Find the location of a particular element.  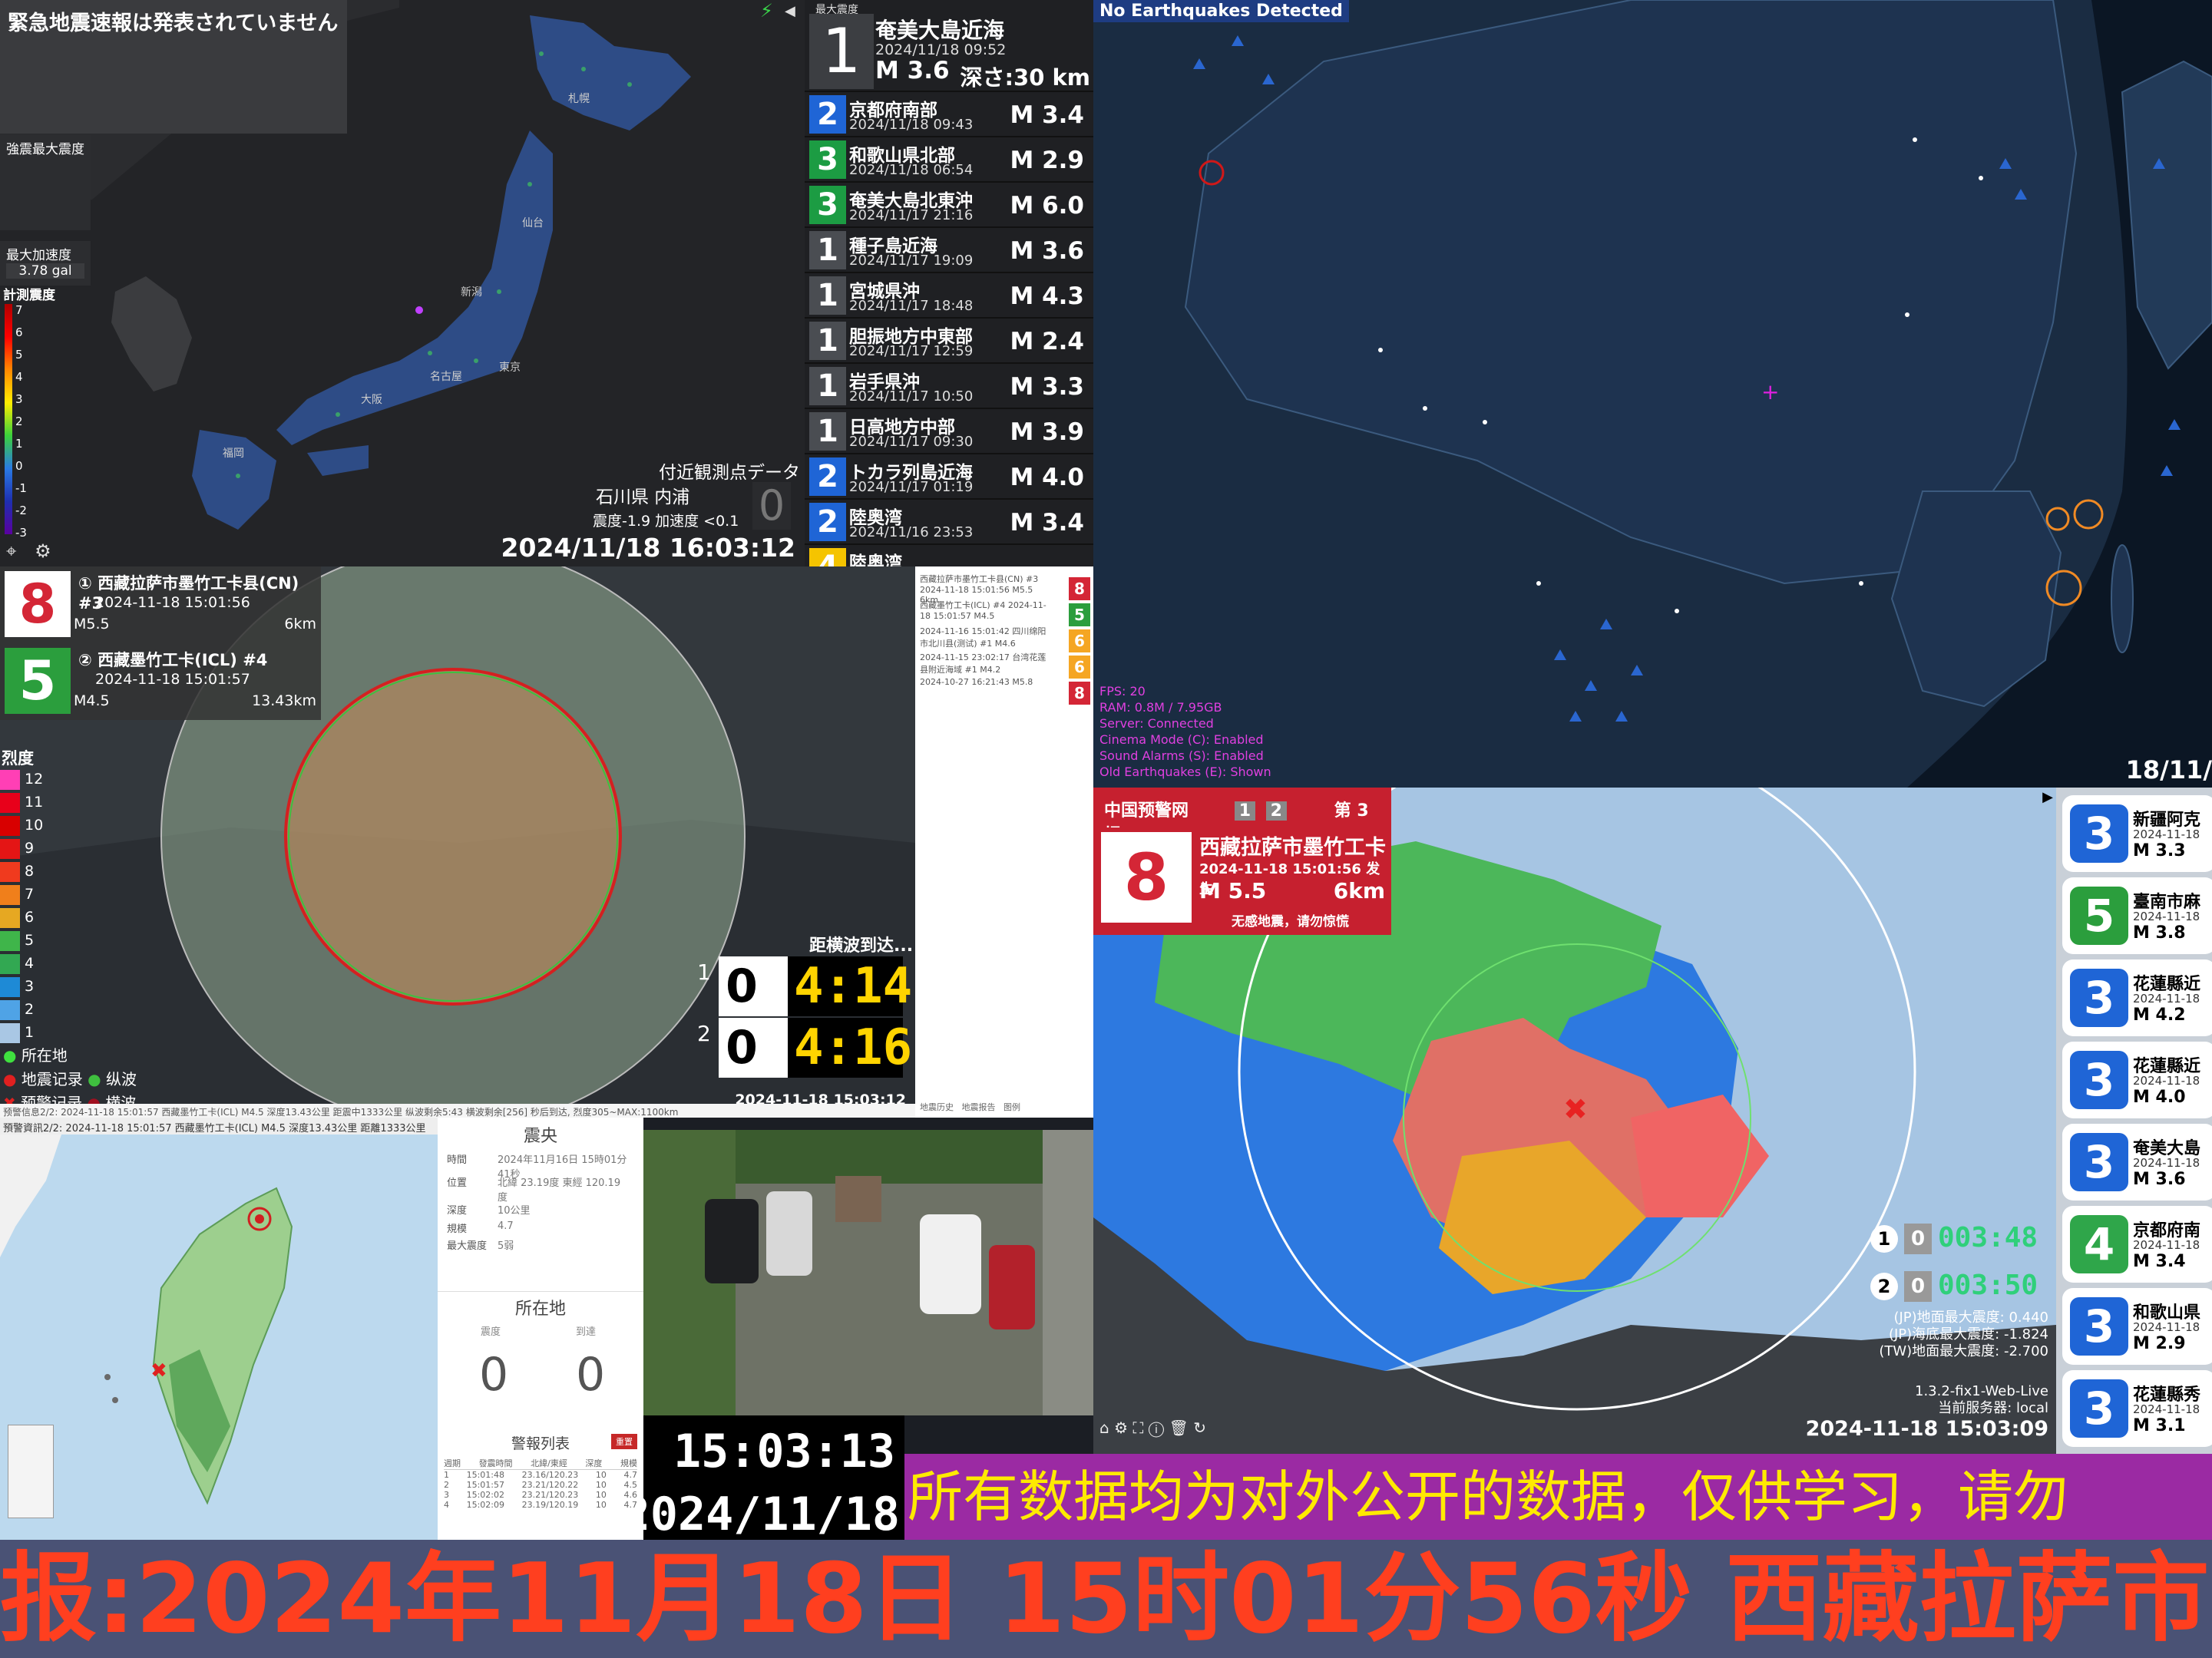

quake-row: 3 奄美大島北東沖 2024/11/17 21:16 M 6.0 is located at coordinates (949, 203).